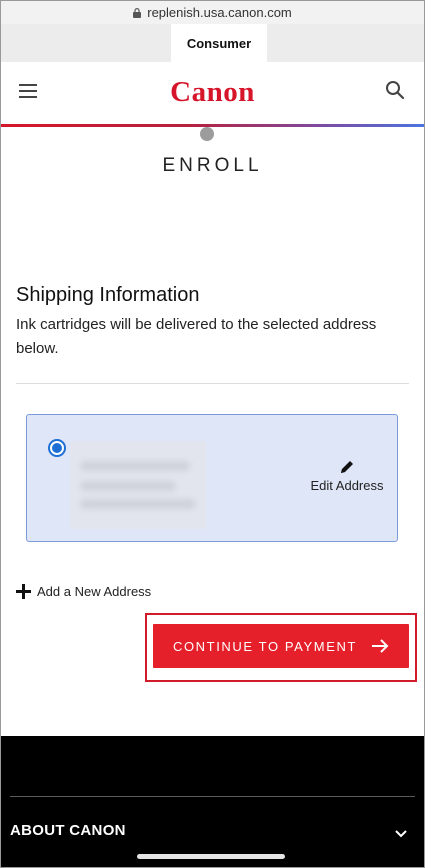 The image size is (425, 868). I want to click on footer-about-canon: ABOUT CANON, so click(68, 830).